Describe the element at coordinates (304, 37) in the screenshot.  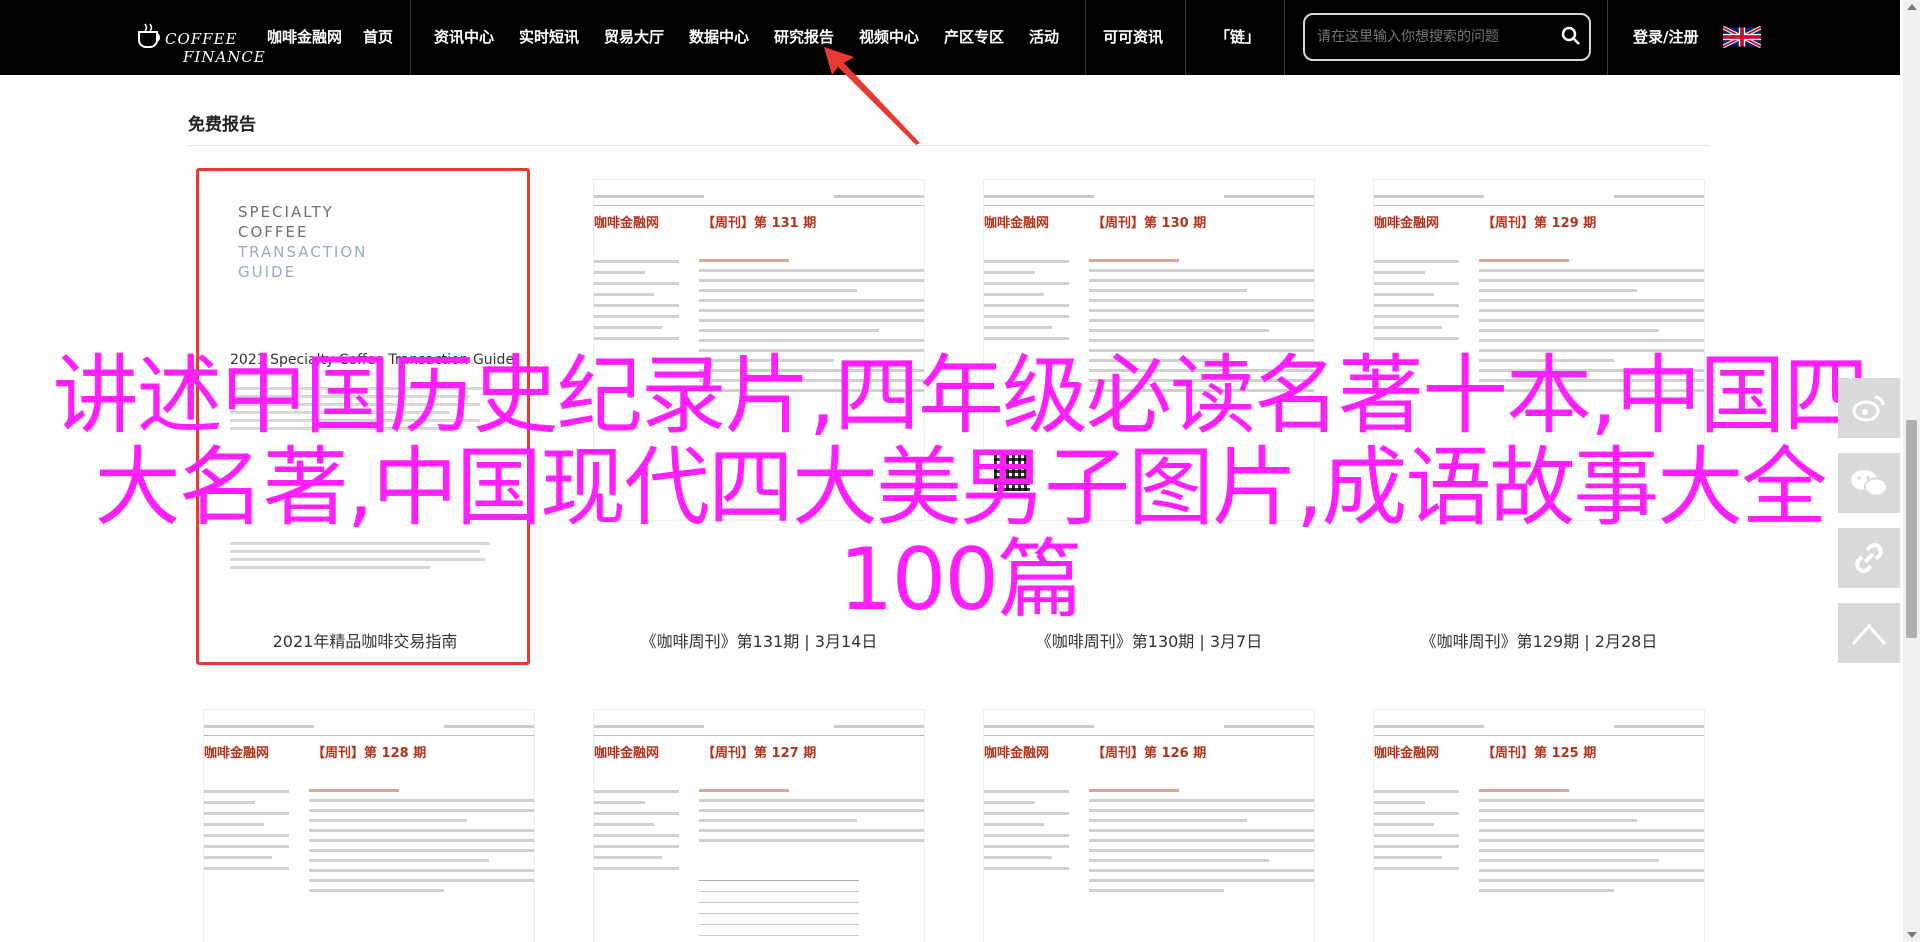
I see `nav-coffee-finance: 咖啡金融网` at that location.